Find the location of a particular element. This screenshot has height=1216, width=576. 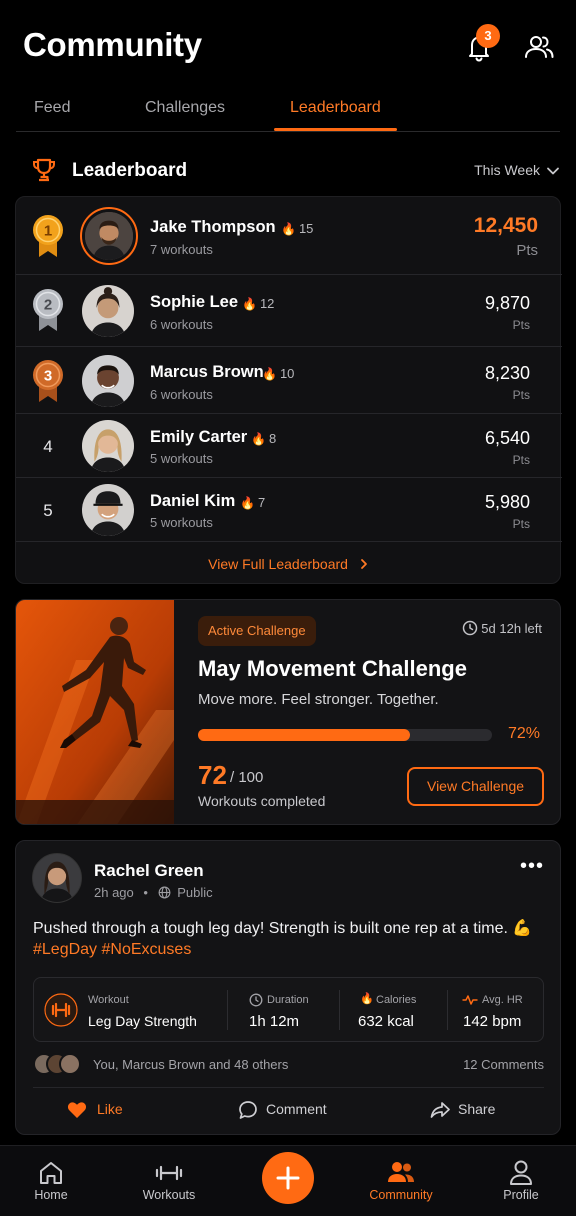

post-author-avatar is located at coordinates (57, 878).